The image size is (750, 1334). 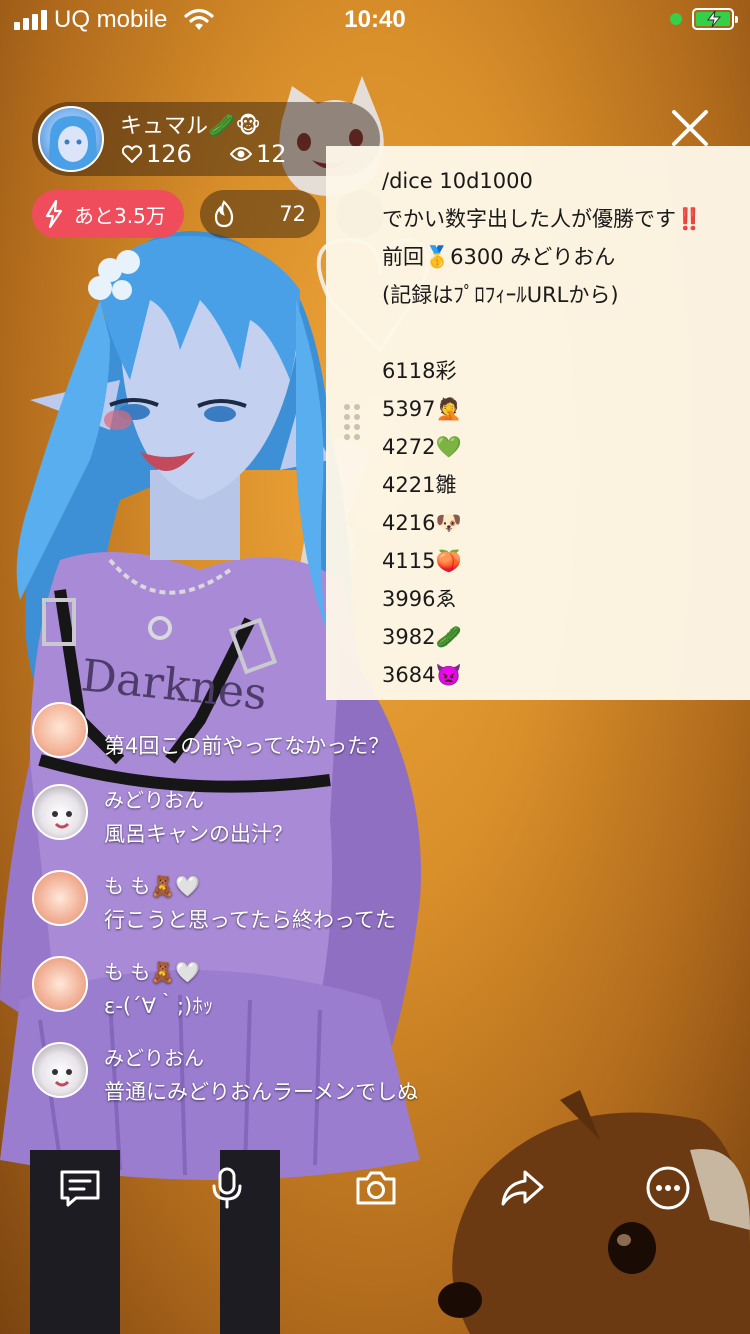 I want to click on pinned-score: 3982🥒, so click(x=422, y=637).